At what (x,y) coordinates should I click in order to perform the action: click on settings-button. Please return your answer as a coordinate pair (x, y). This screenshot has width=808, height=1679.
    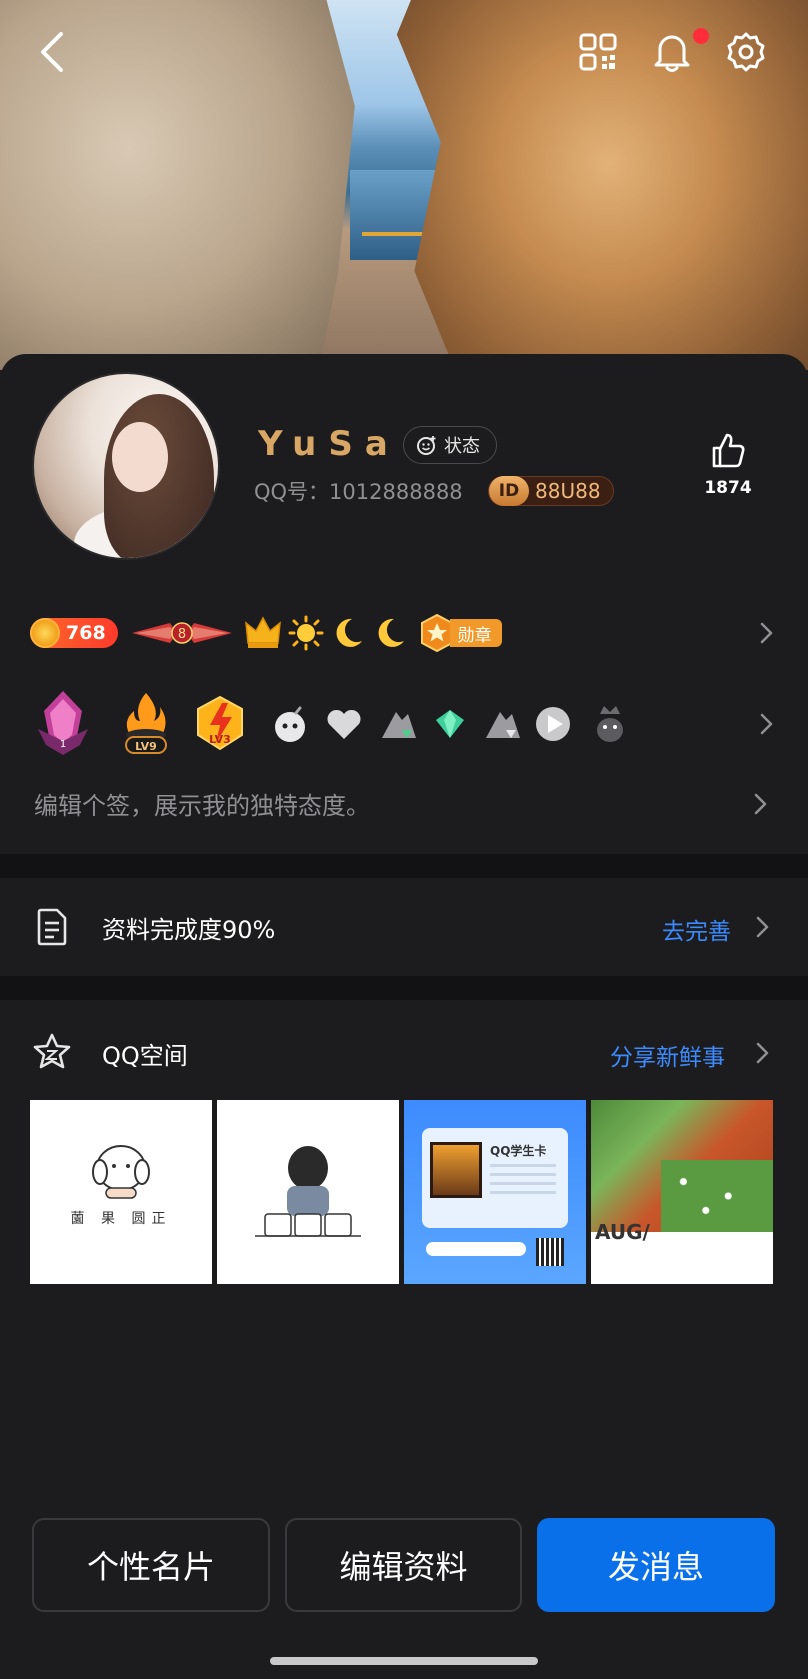
    Looking at the image, I should click on (746, 52).